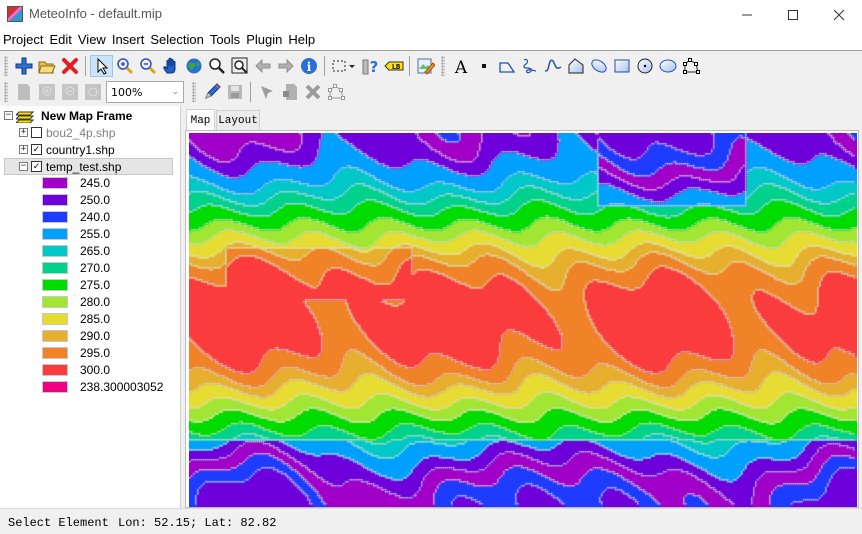 The image size is (862, 534). What do you see at coordinates (312, 92) in the screenshot?
I see `delete-feature-button` at bounding box center [312, 92].